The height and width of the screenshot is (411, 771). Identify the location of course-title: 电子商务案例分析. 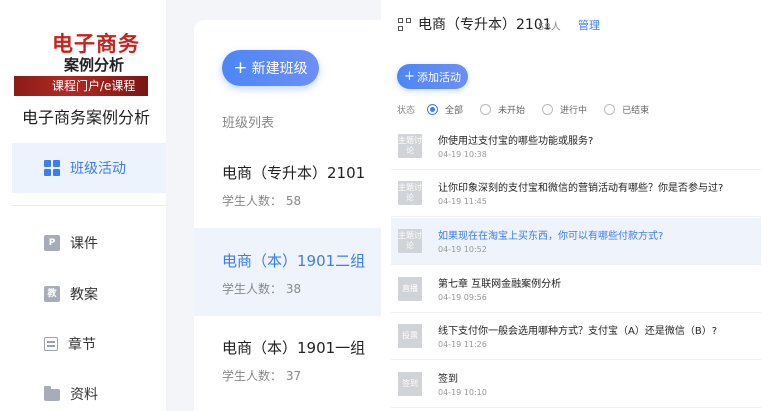
(86, 117).